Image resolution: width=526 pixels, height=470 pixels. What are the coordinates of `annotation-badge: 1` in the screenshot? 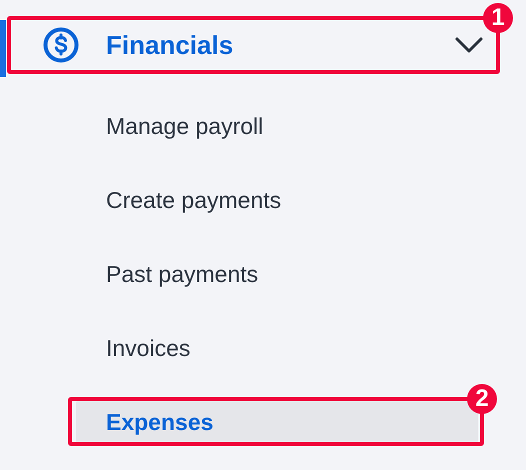 It's located at (498, 18).